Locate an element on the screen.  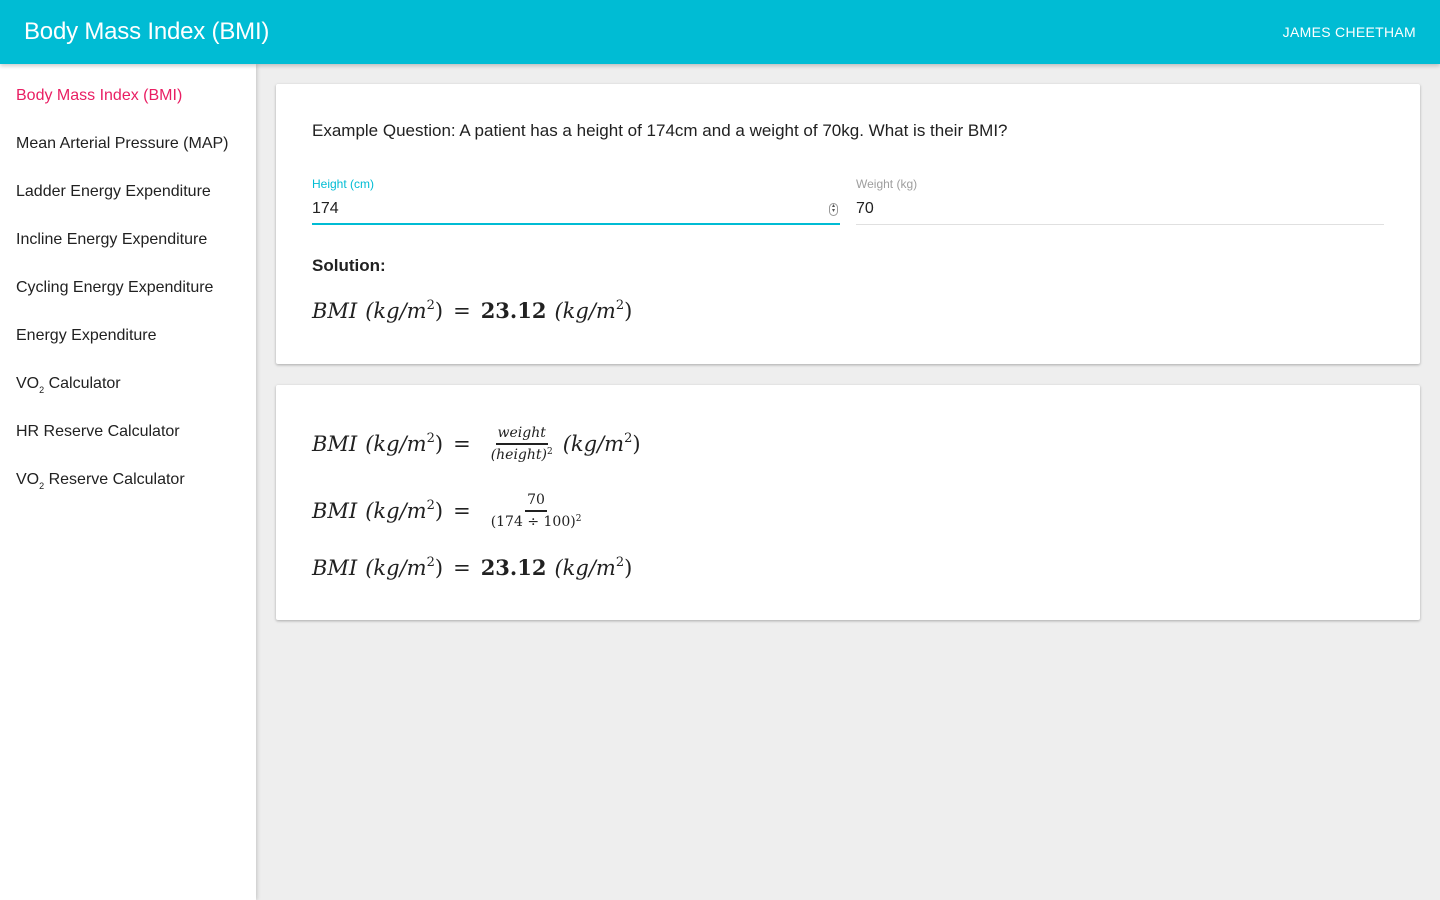
app-bar: Body Mass Index (BMI) JAMES CHEETHAM is located at coordinates (720, 32).